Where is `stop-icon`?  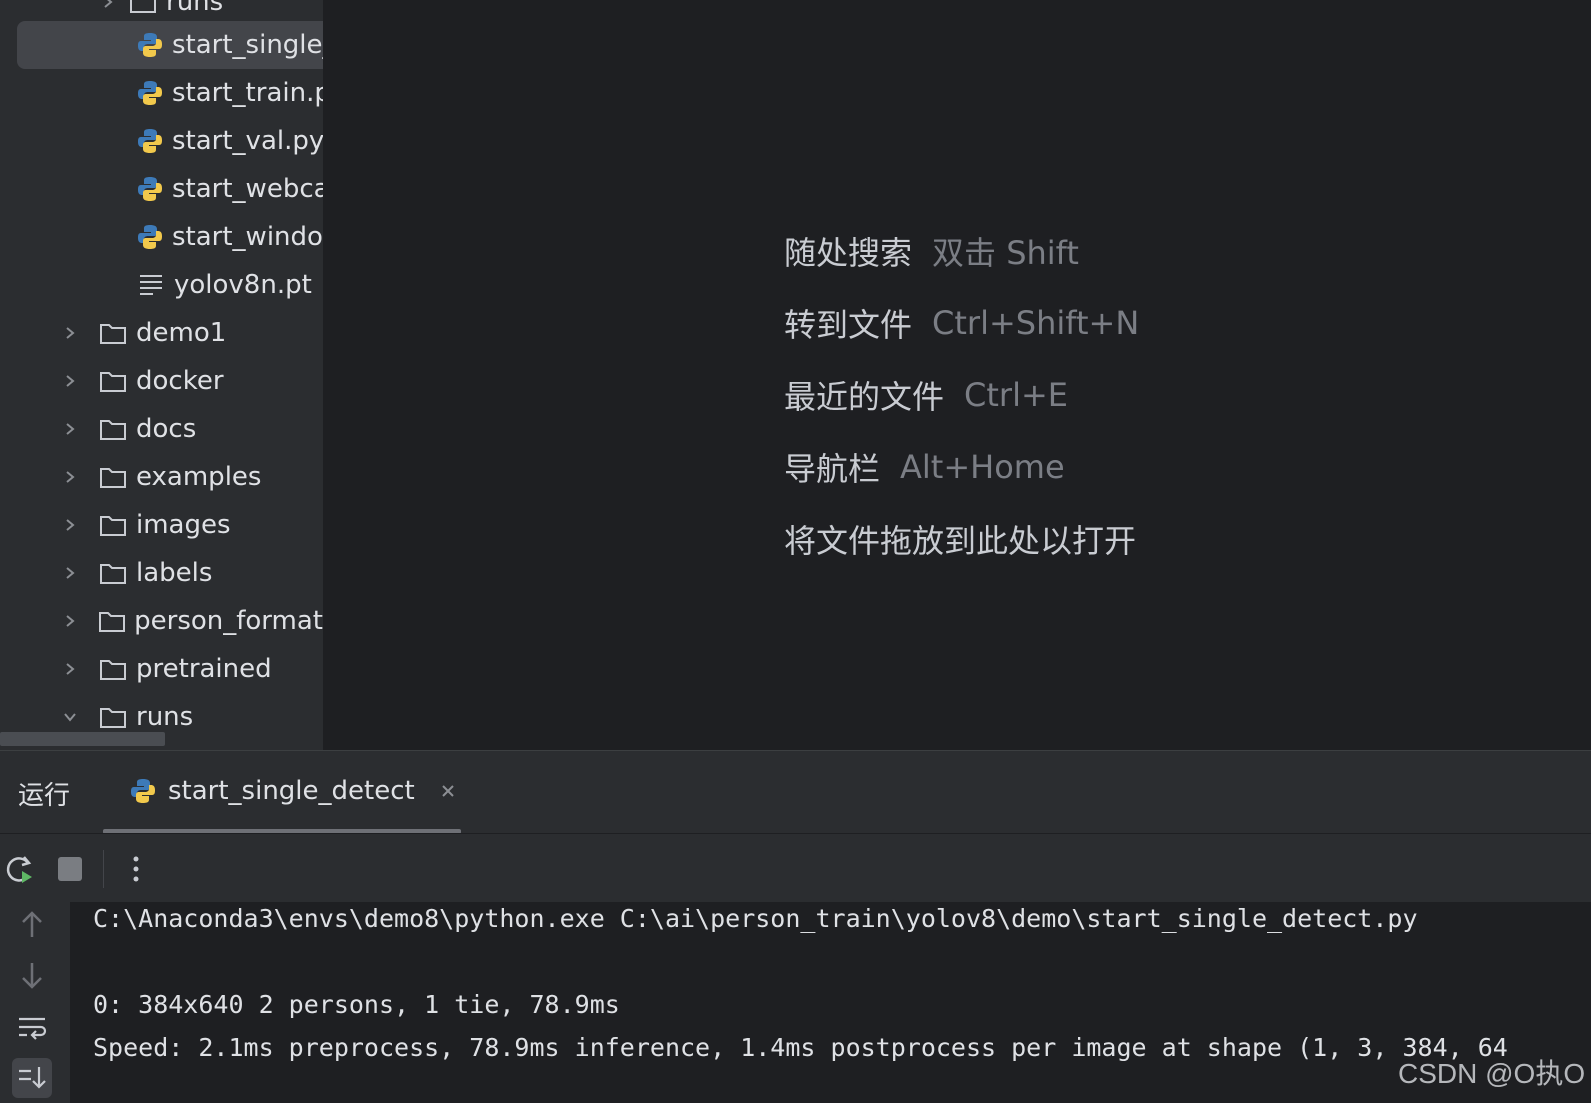
stop-icon is located at coordinates (70, 869).